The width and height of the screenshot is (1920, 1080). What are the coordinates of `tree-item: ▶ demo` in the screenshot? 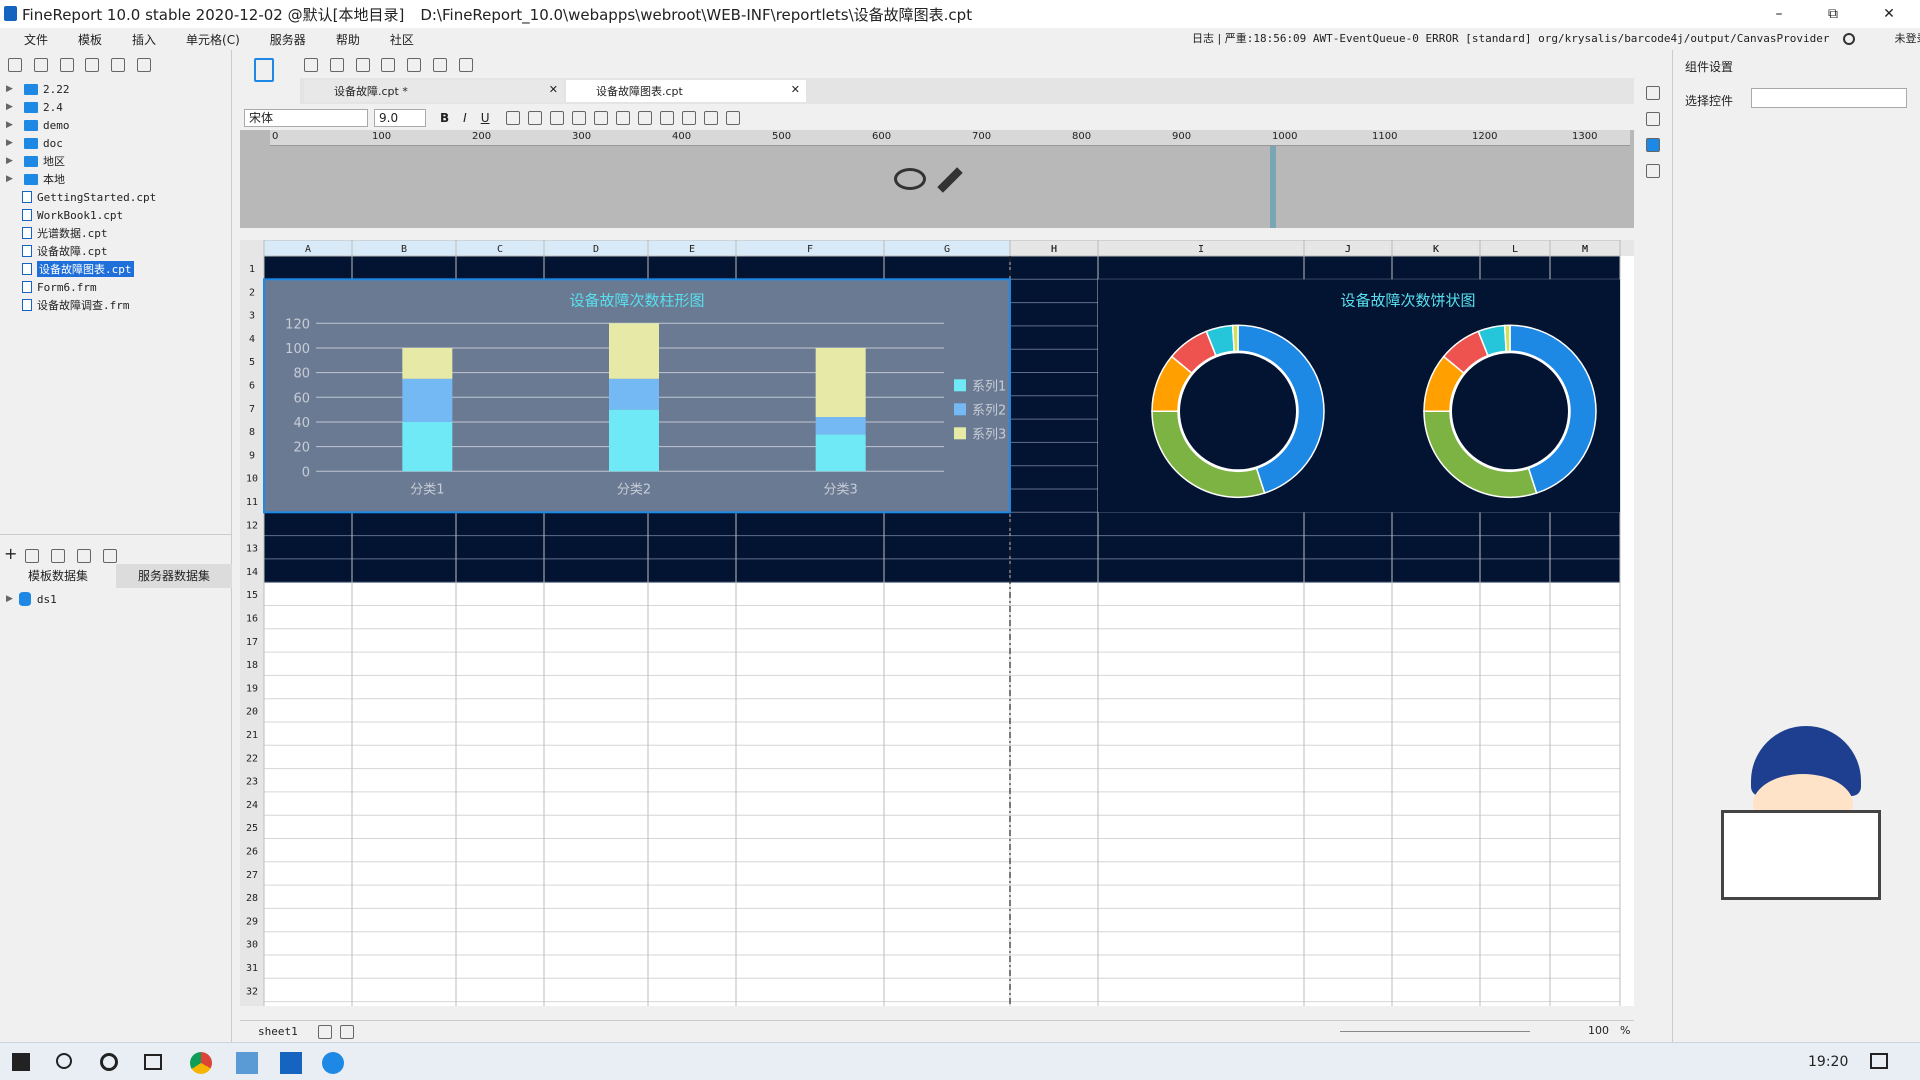 It's located at (80, 125).